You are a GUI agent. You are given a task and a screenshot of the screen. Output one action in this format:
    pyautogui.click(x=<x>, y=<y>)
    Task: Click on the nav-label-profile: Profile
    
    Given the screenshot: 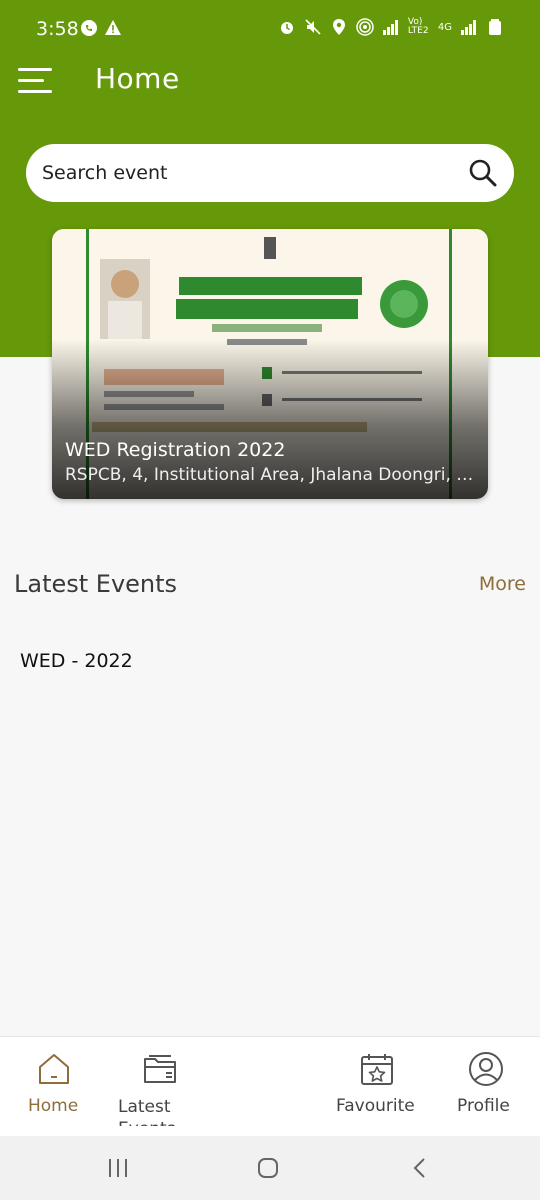 What is the action you would take?
    pyautogui.click(x=483, y=1106)
    